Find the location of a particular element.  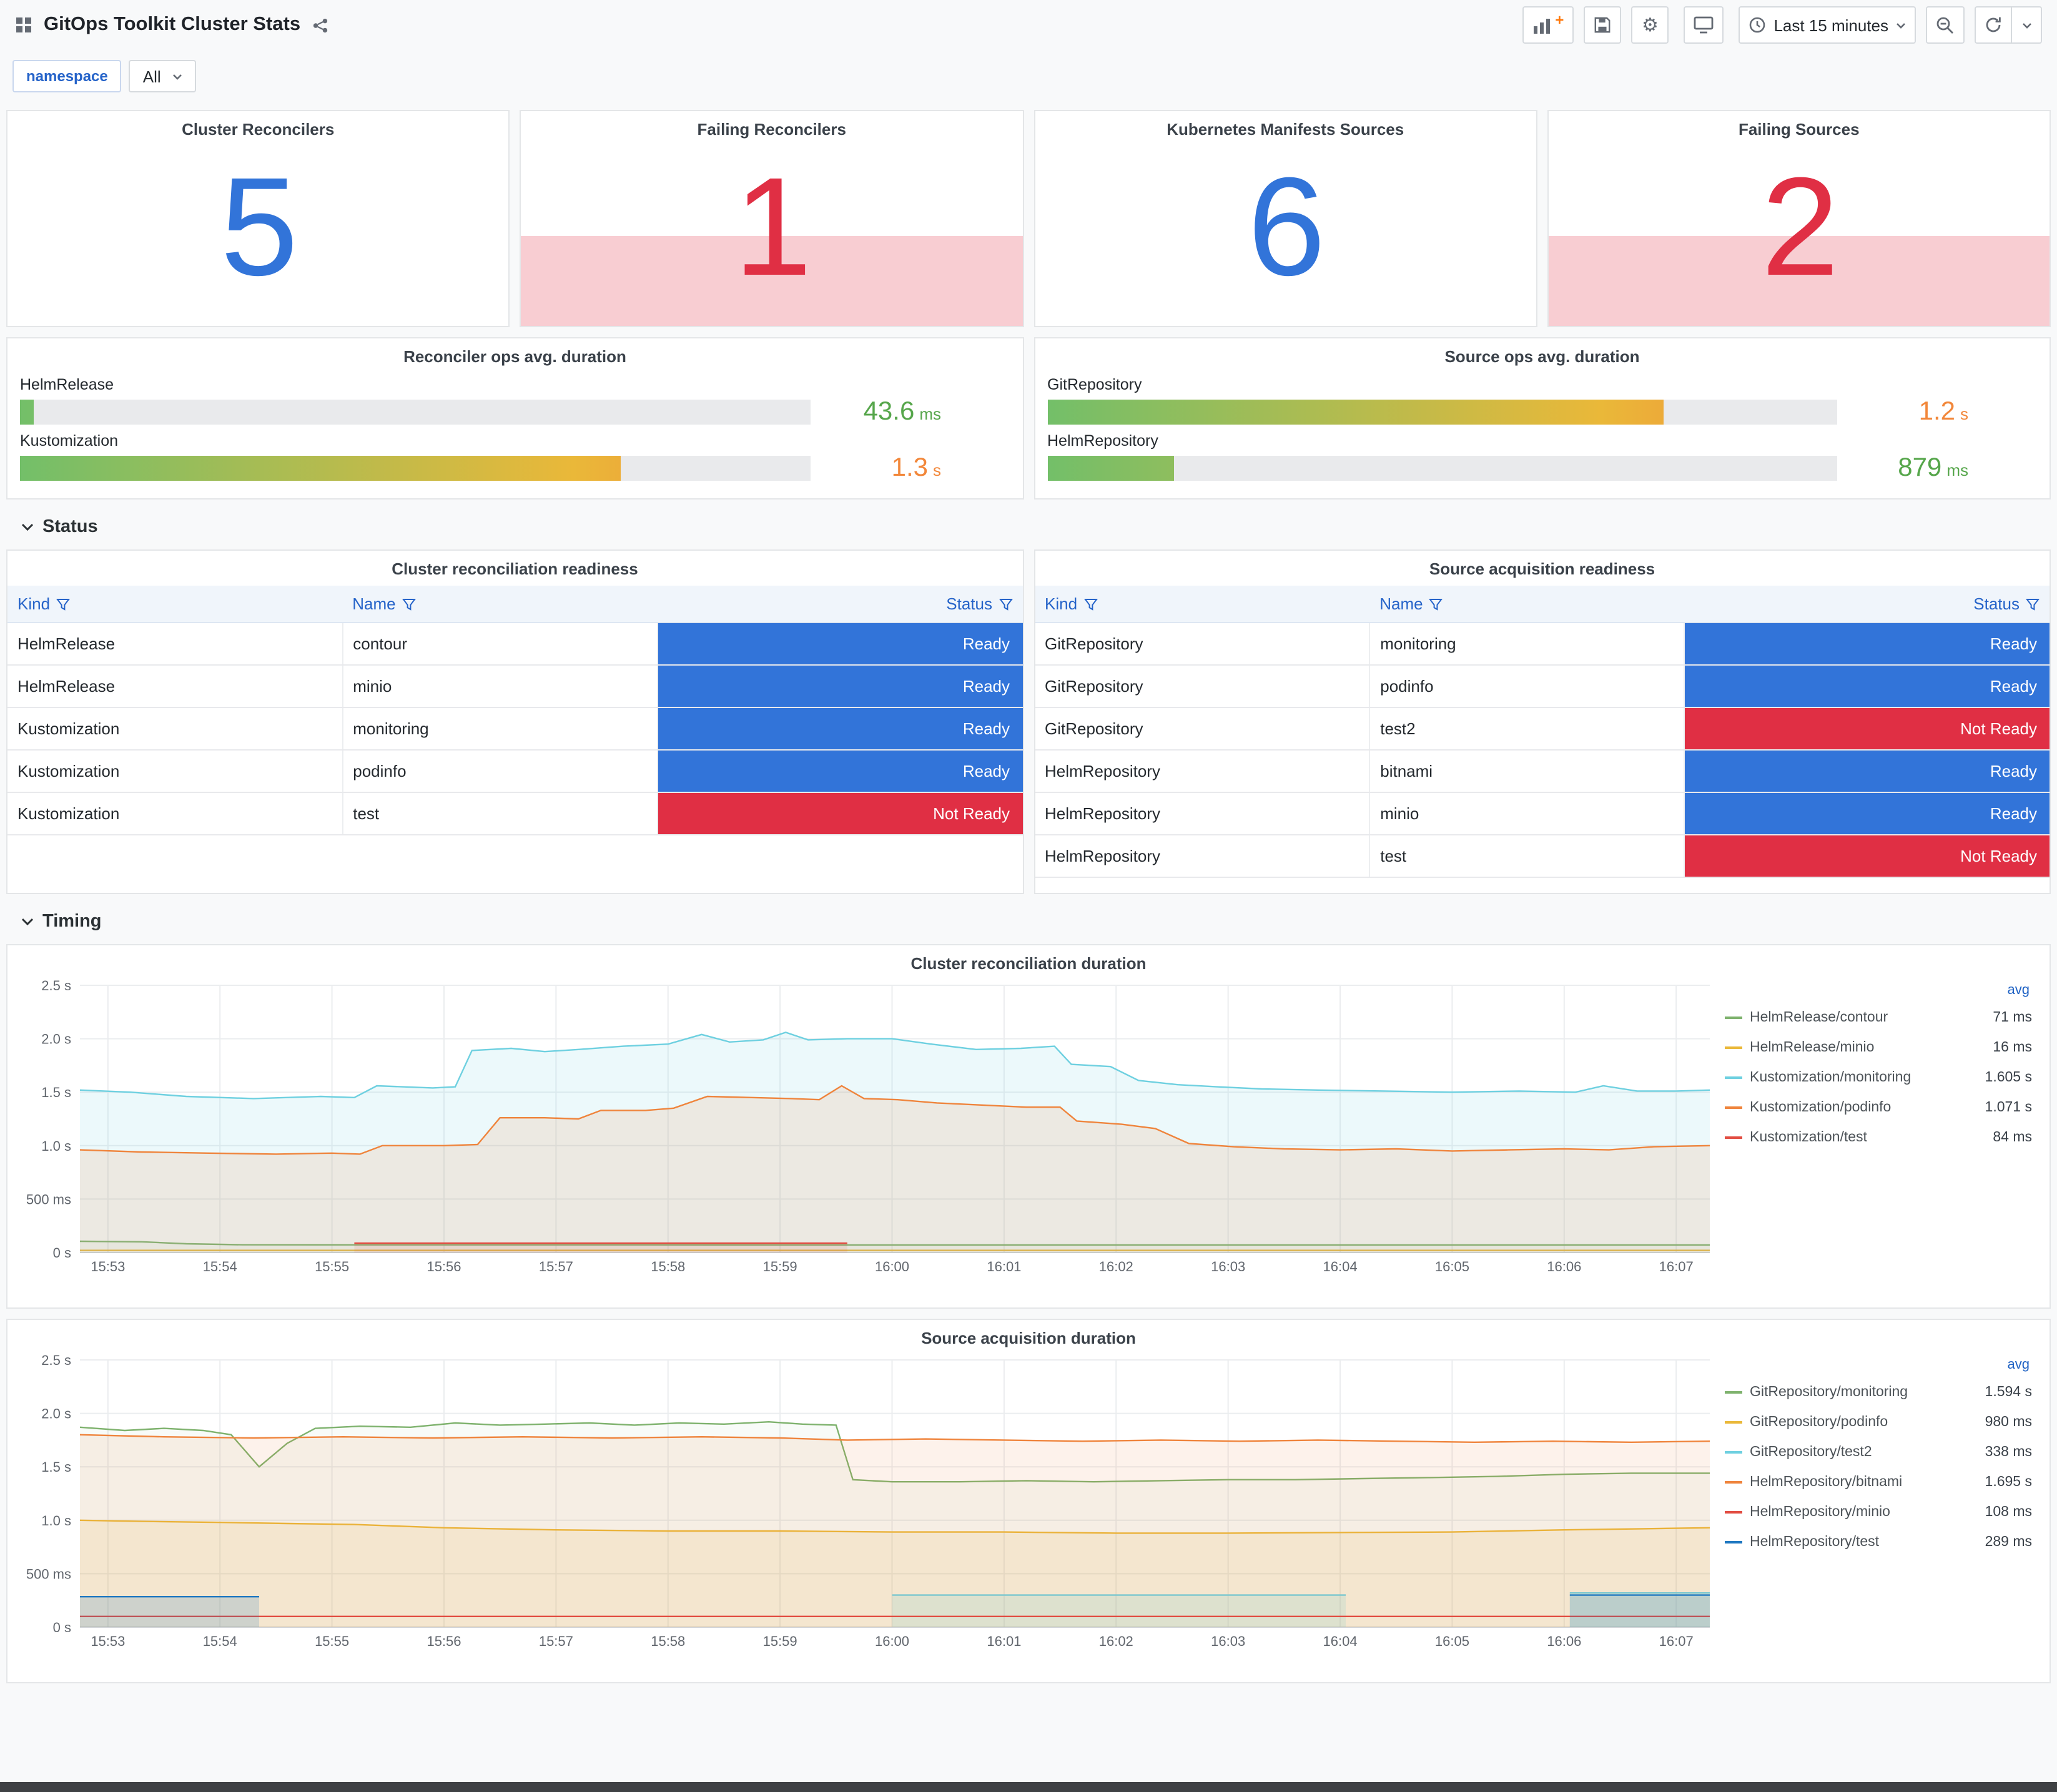

panel-title: Kubernetes Manifests Sources is located at coordinates (1286, 127).